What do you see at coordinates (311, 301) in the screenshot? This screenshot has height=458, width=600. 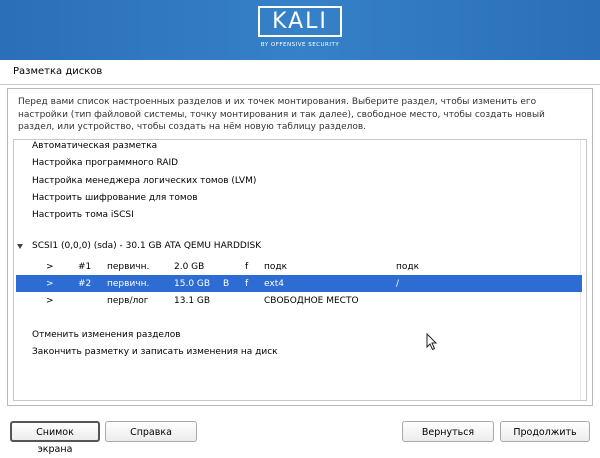 I see `partition-filesystem: СВОБОДНОЕ МЕСТО` at bounding box center [311, 301].